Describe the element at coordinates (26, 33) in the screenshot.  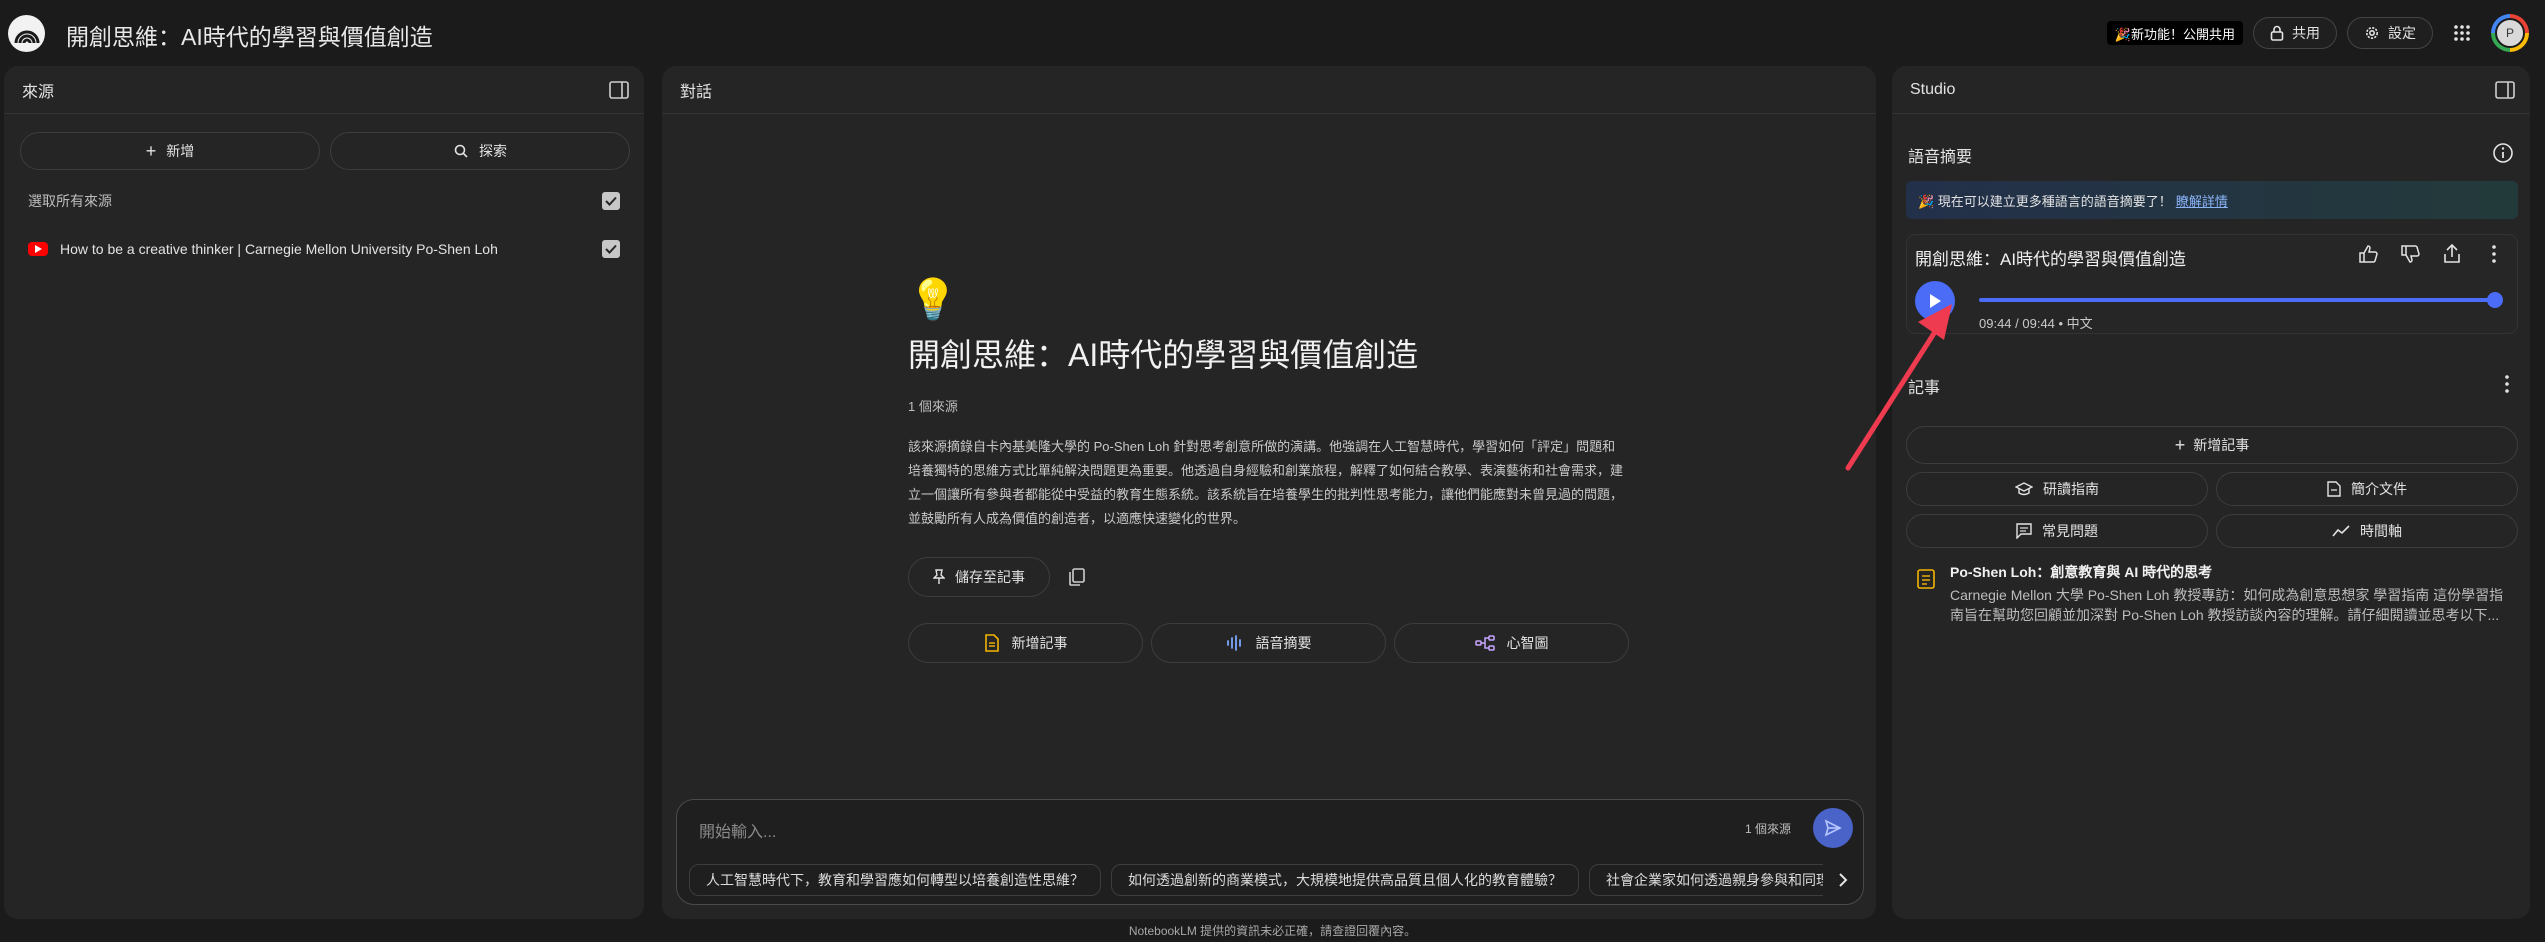
I see `notebooklm-logo-icon` at that location.